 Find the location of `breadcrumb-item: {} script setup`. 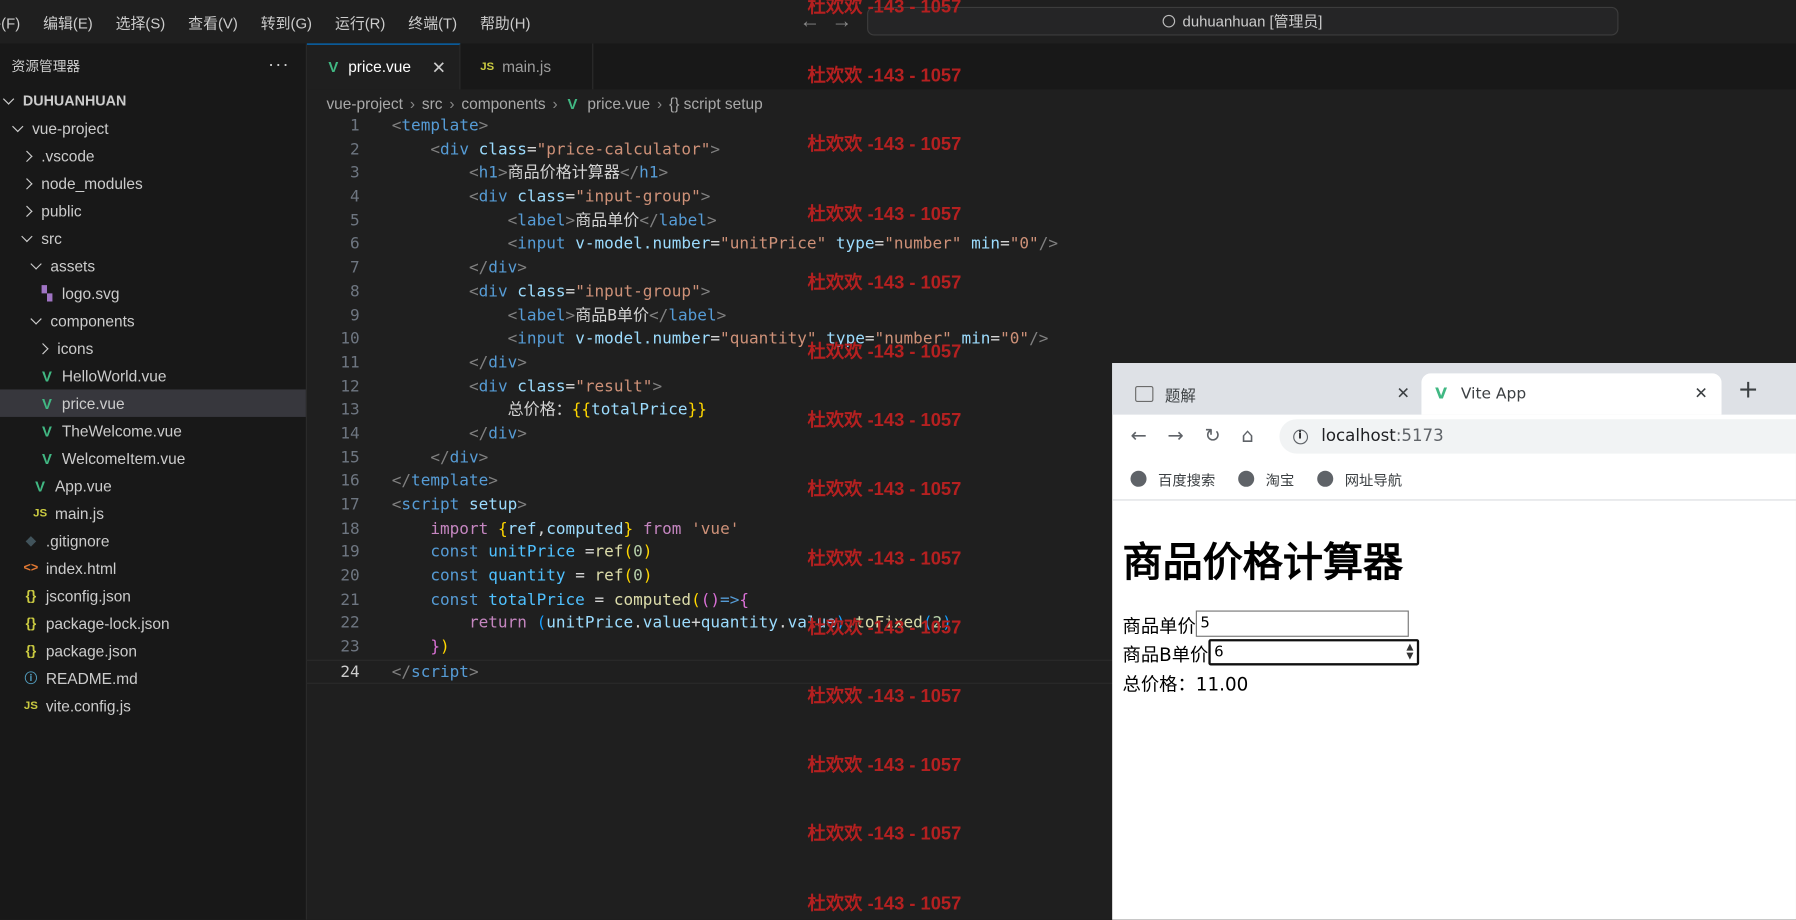

breadcrumb-item: {} script setup is located at coordinates (716, 102).